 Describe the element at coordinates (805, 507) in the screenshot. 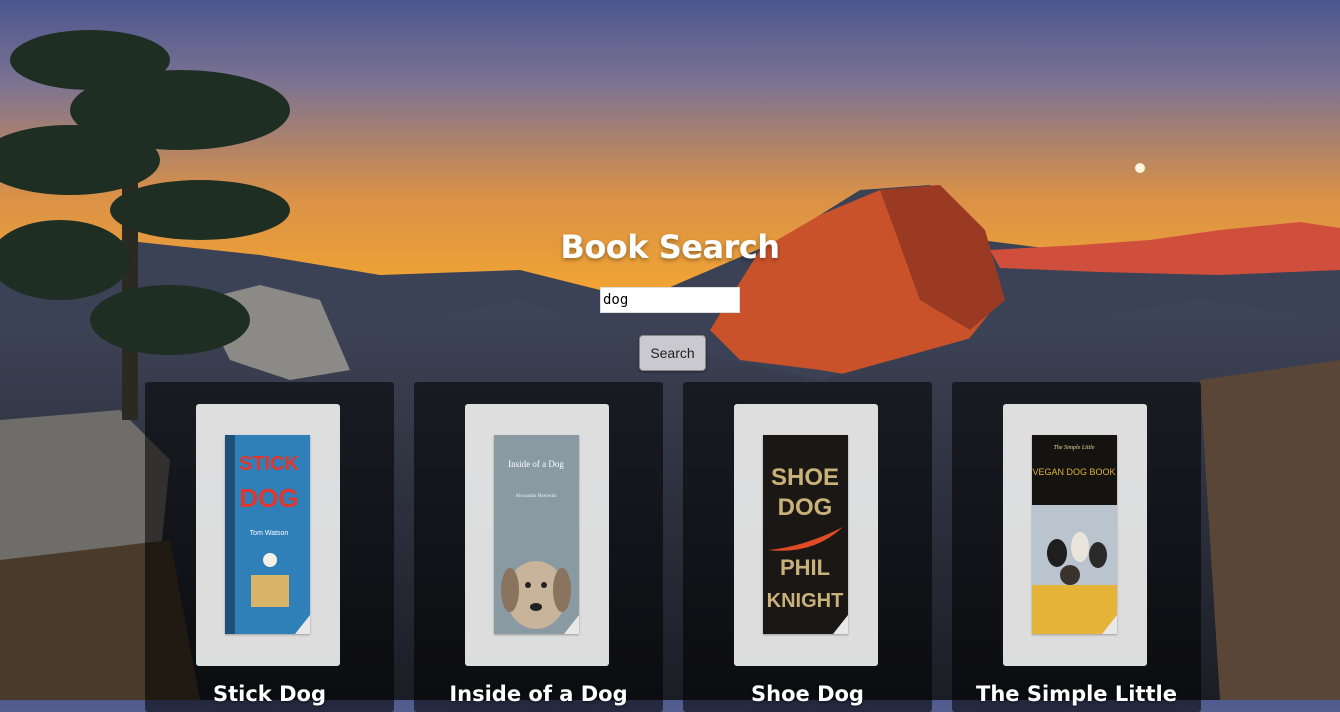

I see `cover-word-2: DOG` at that location.